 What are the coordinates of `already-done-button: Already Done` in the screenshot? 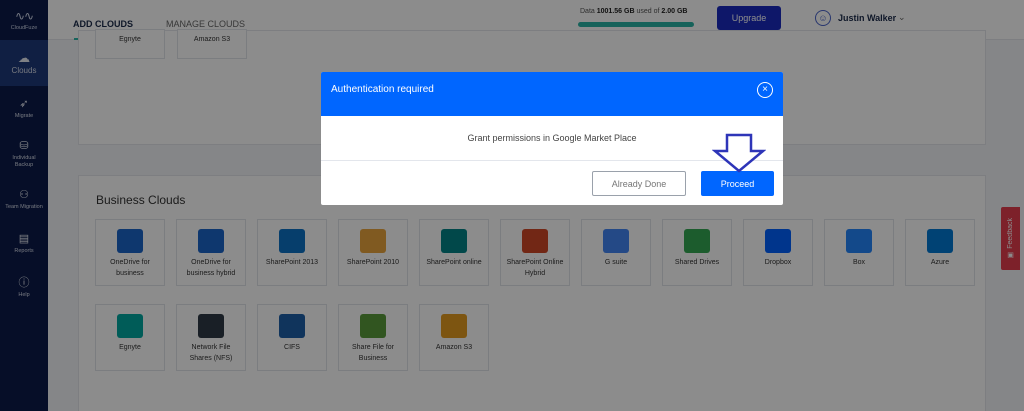 It's located at (639, 183).